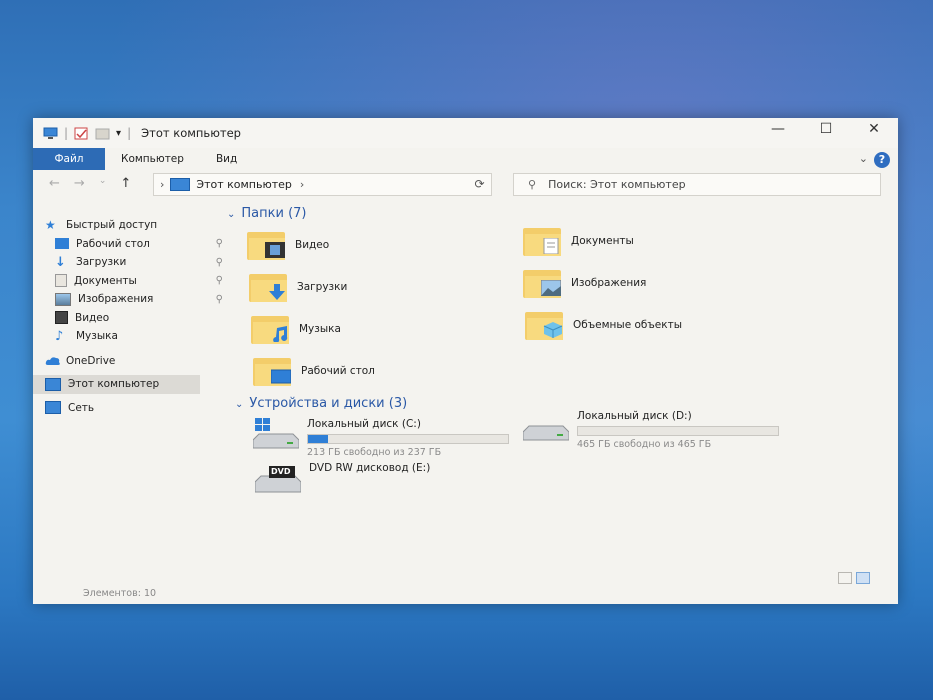  What do you see at coordinates (140, 299) in the screenshot?
I see `sidebar-item-pictures: Изображения ⚲` at bounding box center [140, 299].